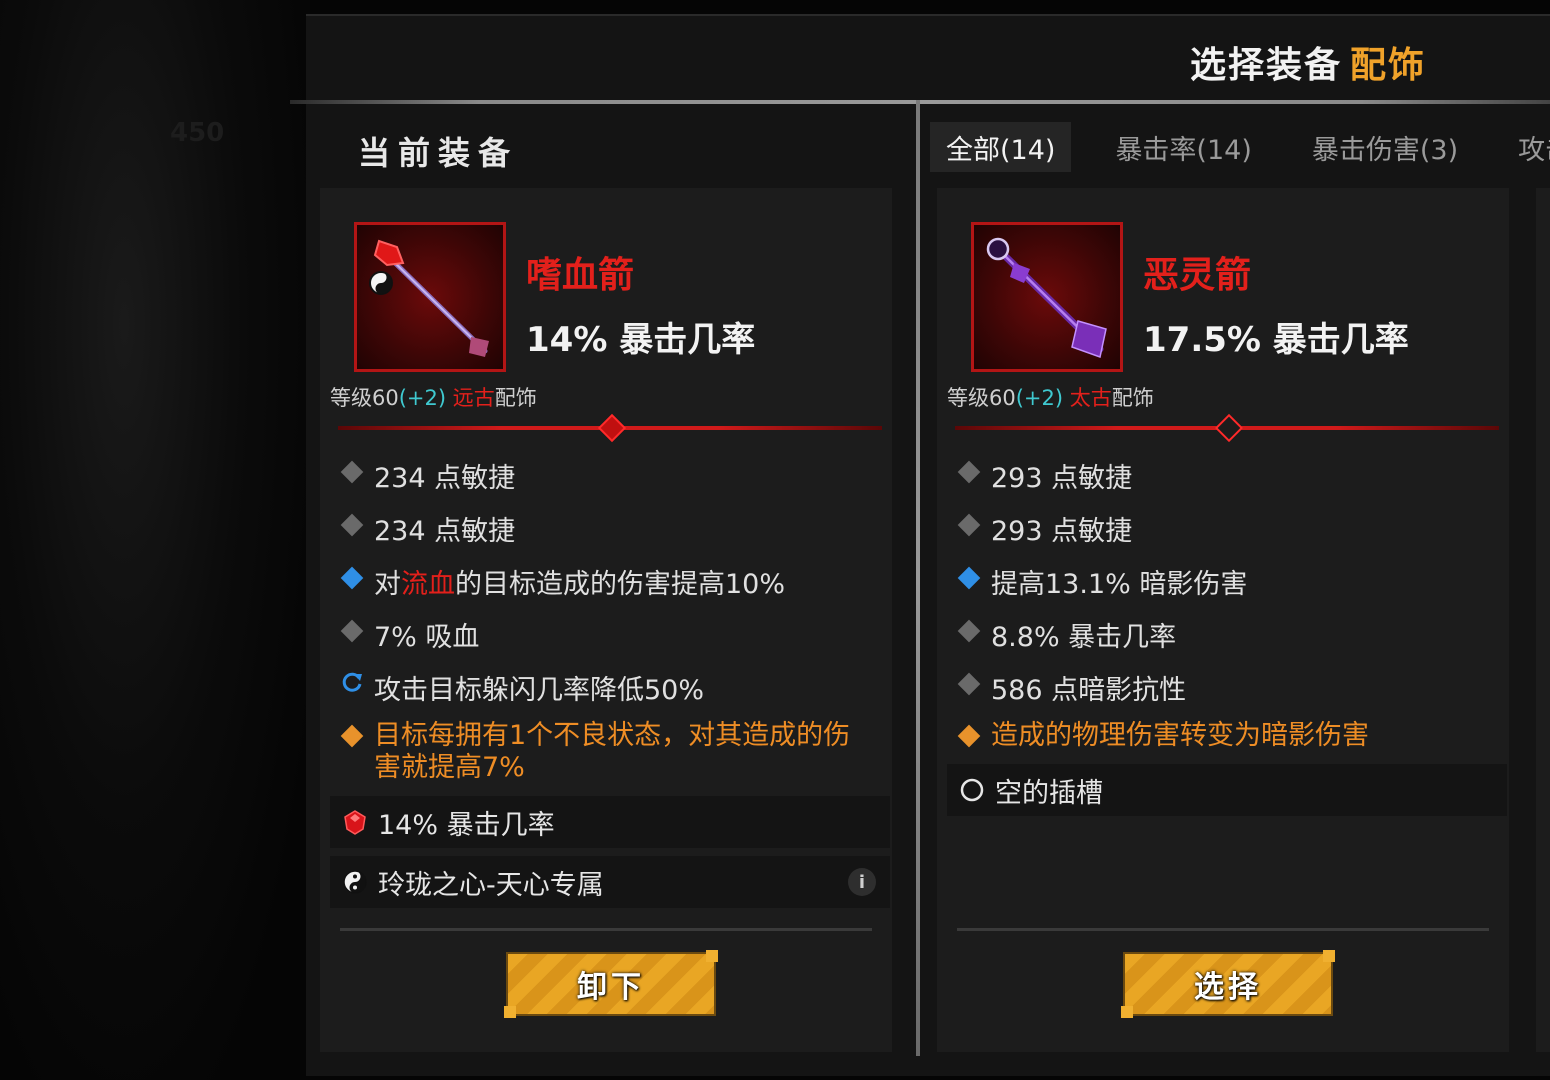 The image size is (1550, 1080). What do you see at coordinates (438, 153) in the screenshot?
I see `current-equipment-title: 当前装备` at bounding box center [438, 153].